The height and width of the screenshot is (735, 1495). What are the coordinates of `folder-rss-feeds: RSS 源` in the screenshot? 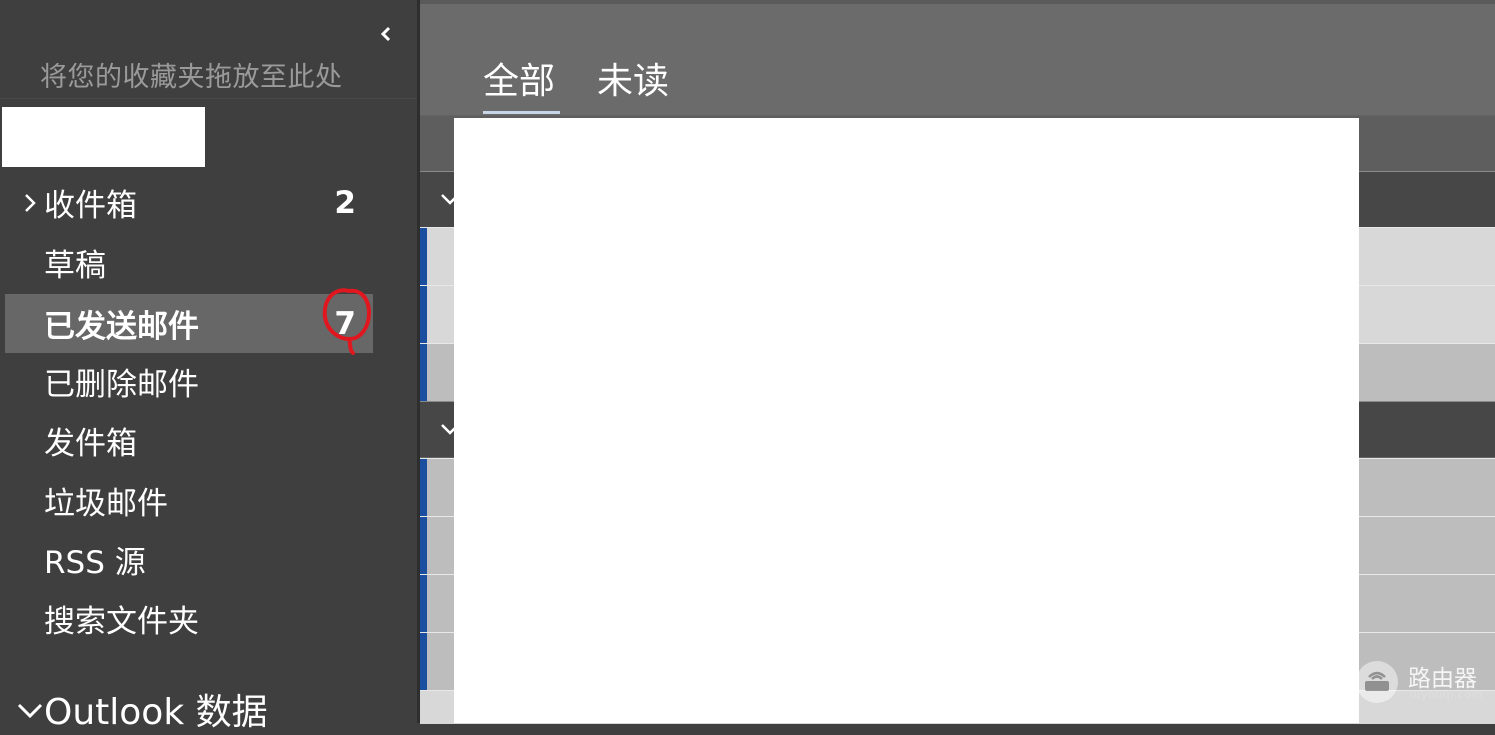 It's located at (189, 559).